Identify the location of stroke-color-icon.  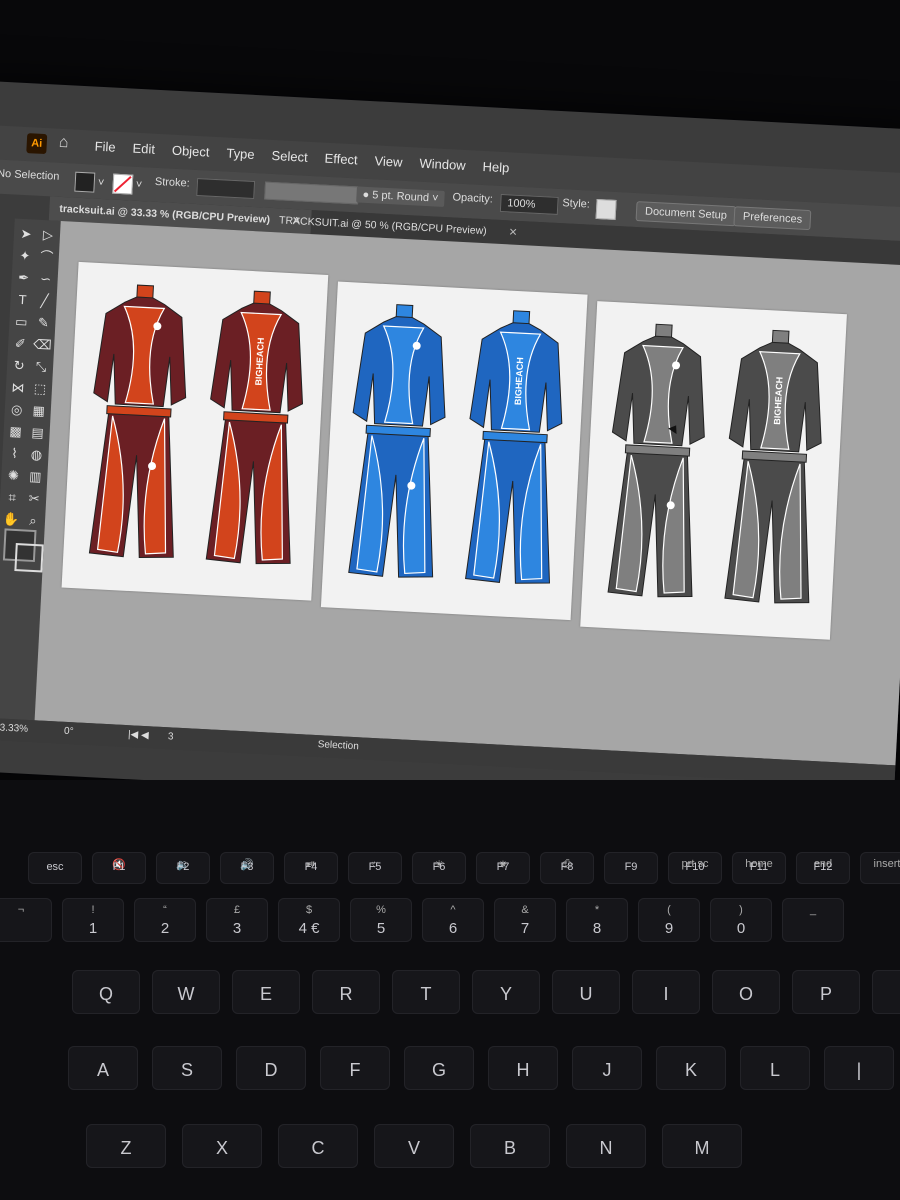
(29, 558).